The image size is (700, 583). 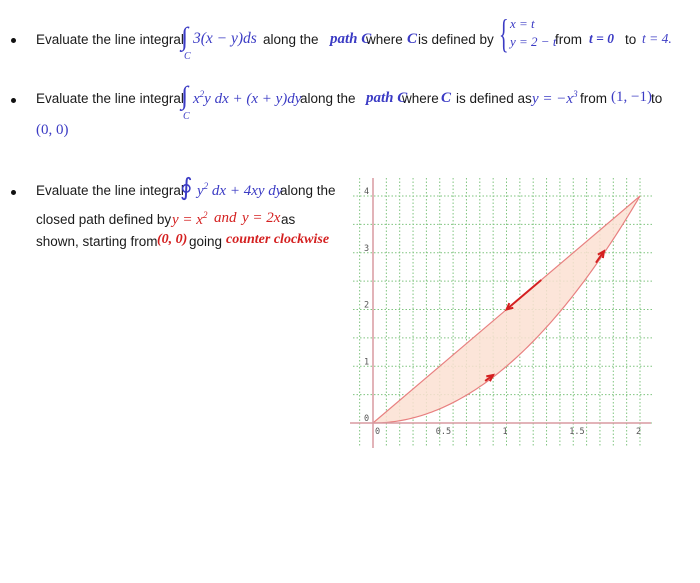 What do you see at coordinates (638, 432) in the screenshot?
I see `x-tick-label: 2` at bounding box center [638, 432].